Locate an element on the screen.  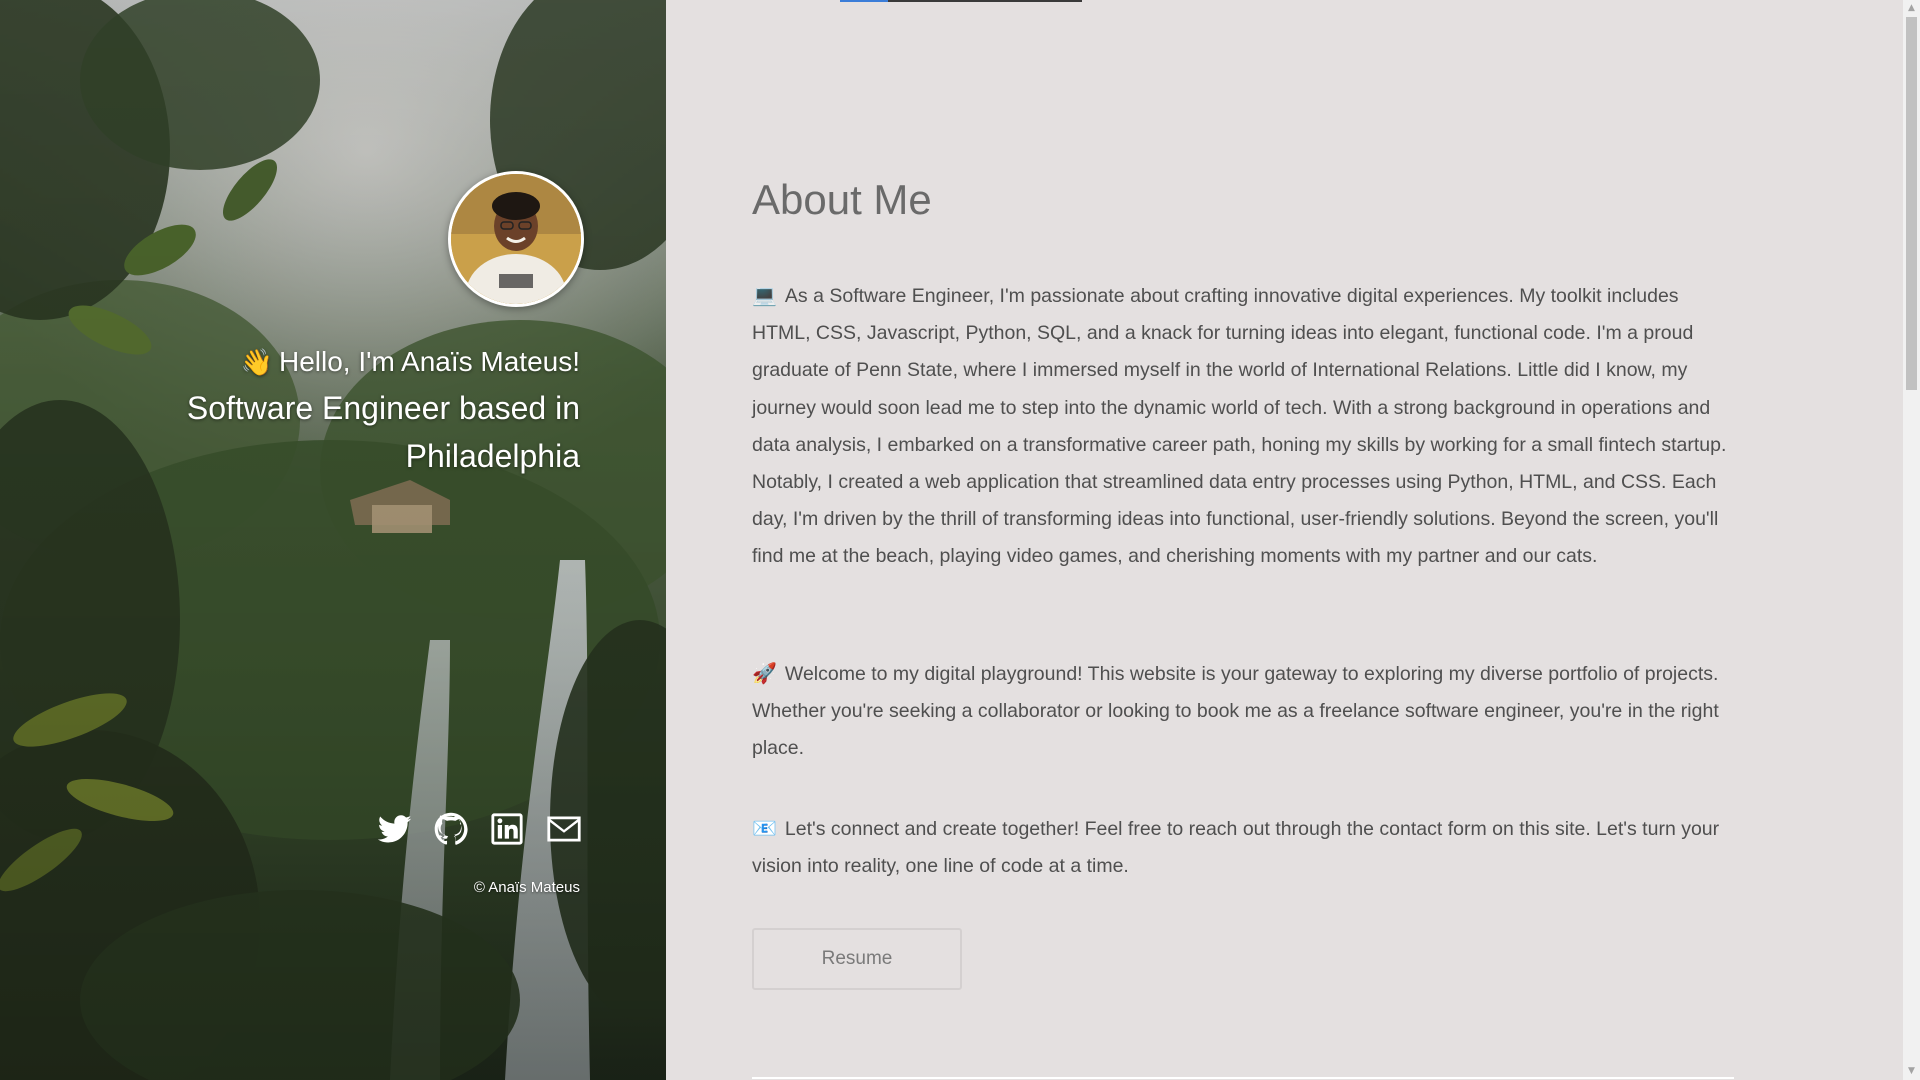
page-scrollbar: ▲ ▼ is located at coordinates (1911, 540).